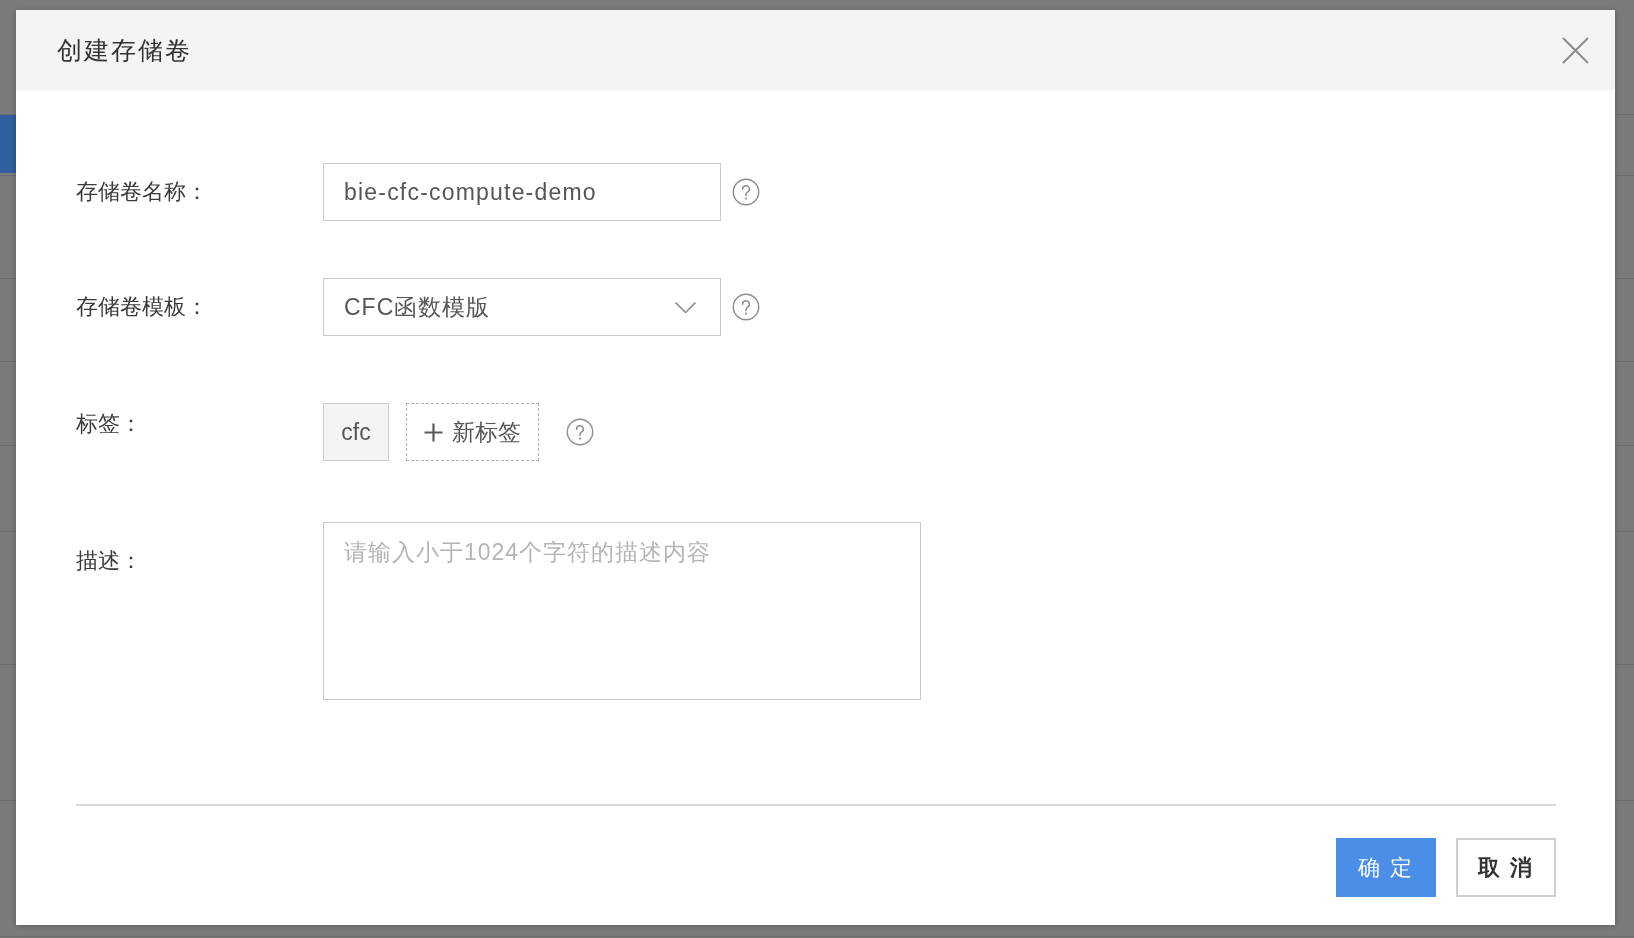 The width and height of the screenshot is (1634, 938). Describe the element at coordinates (433, 432) in the screenshot. I see `plus-icon` at that location.